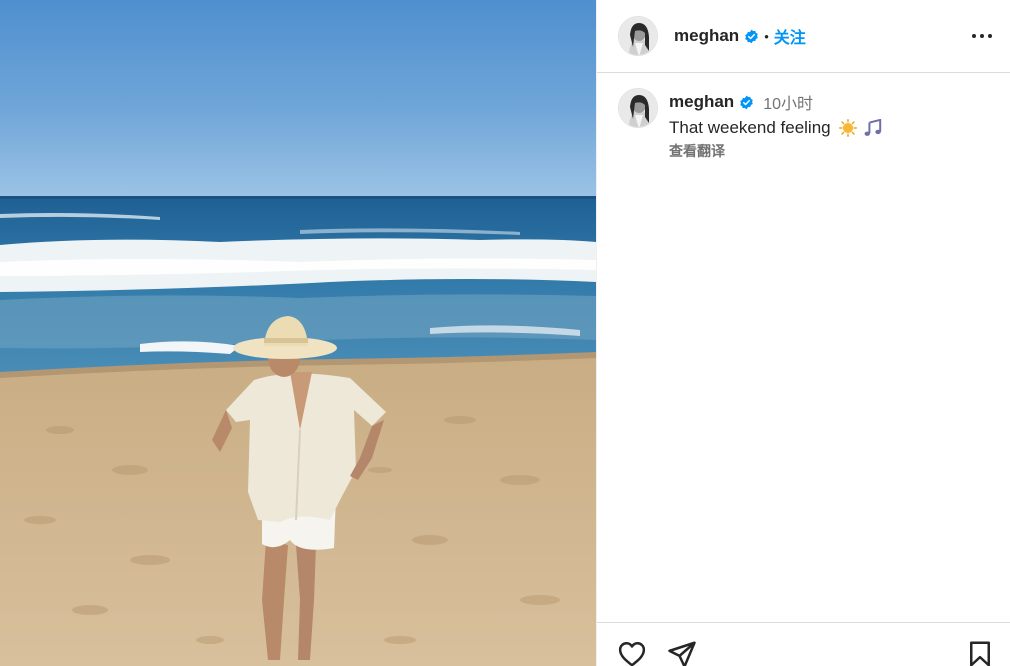  I want to click on caption-avatar, so click(638, 108).